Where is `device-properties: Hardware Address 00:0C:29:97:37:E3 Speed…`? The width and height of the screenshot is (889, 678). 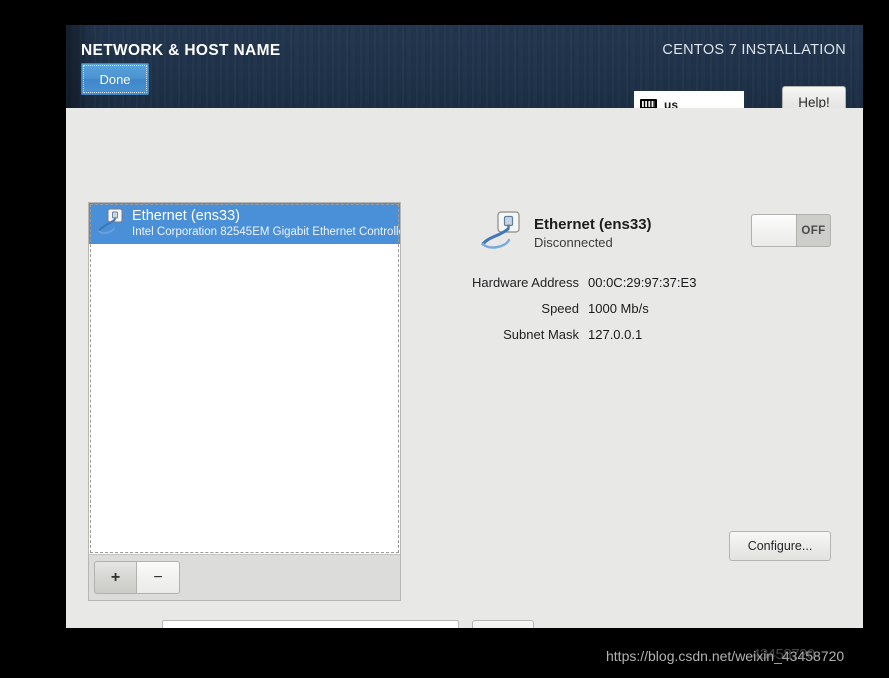
device-properties: Hardware Address 00:0C:29:97:37:E3 Speed… is located at coordinates (596, 313).